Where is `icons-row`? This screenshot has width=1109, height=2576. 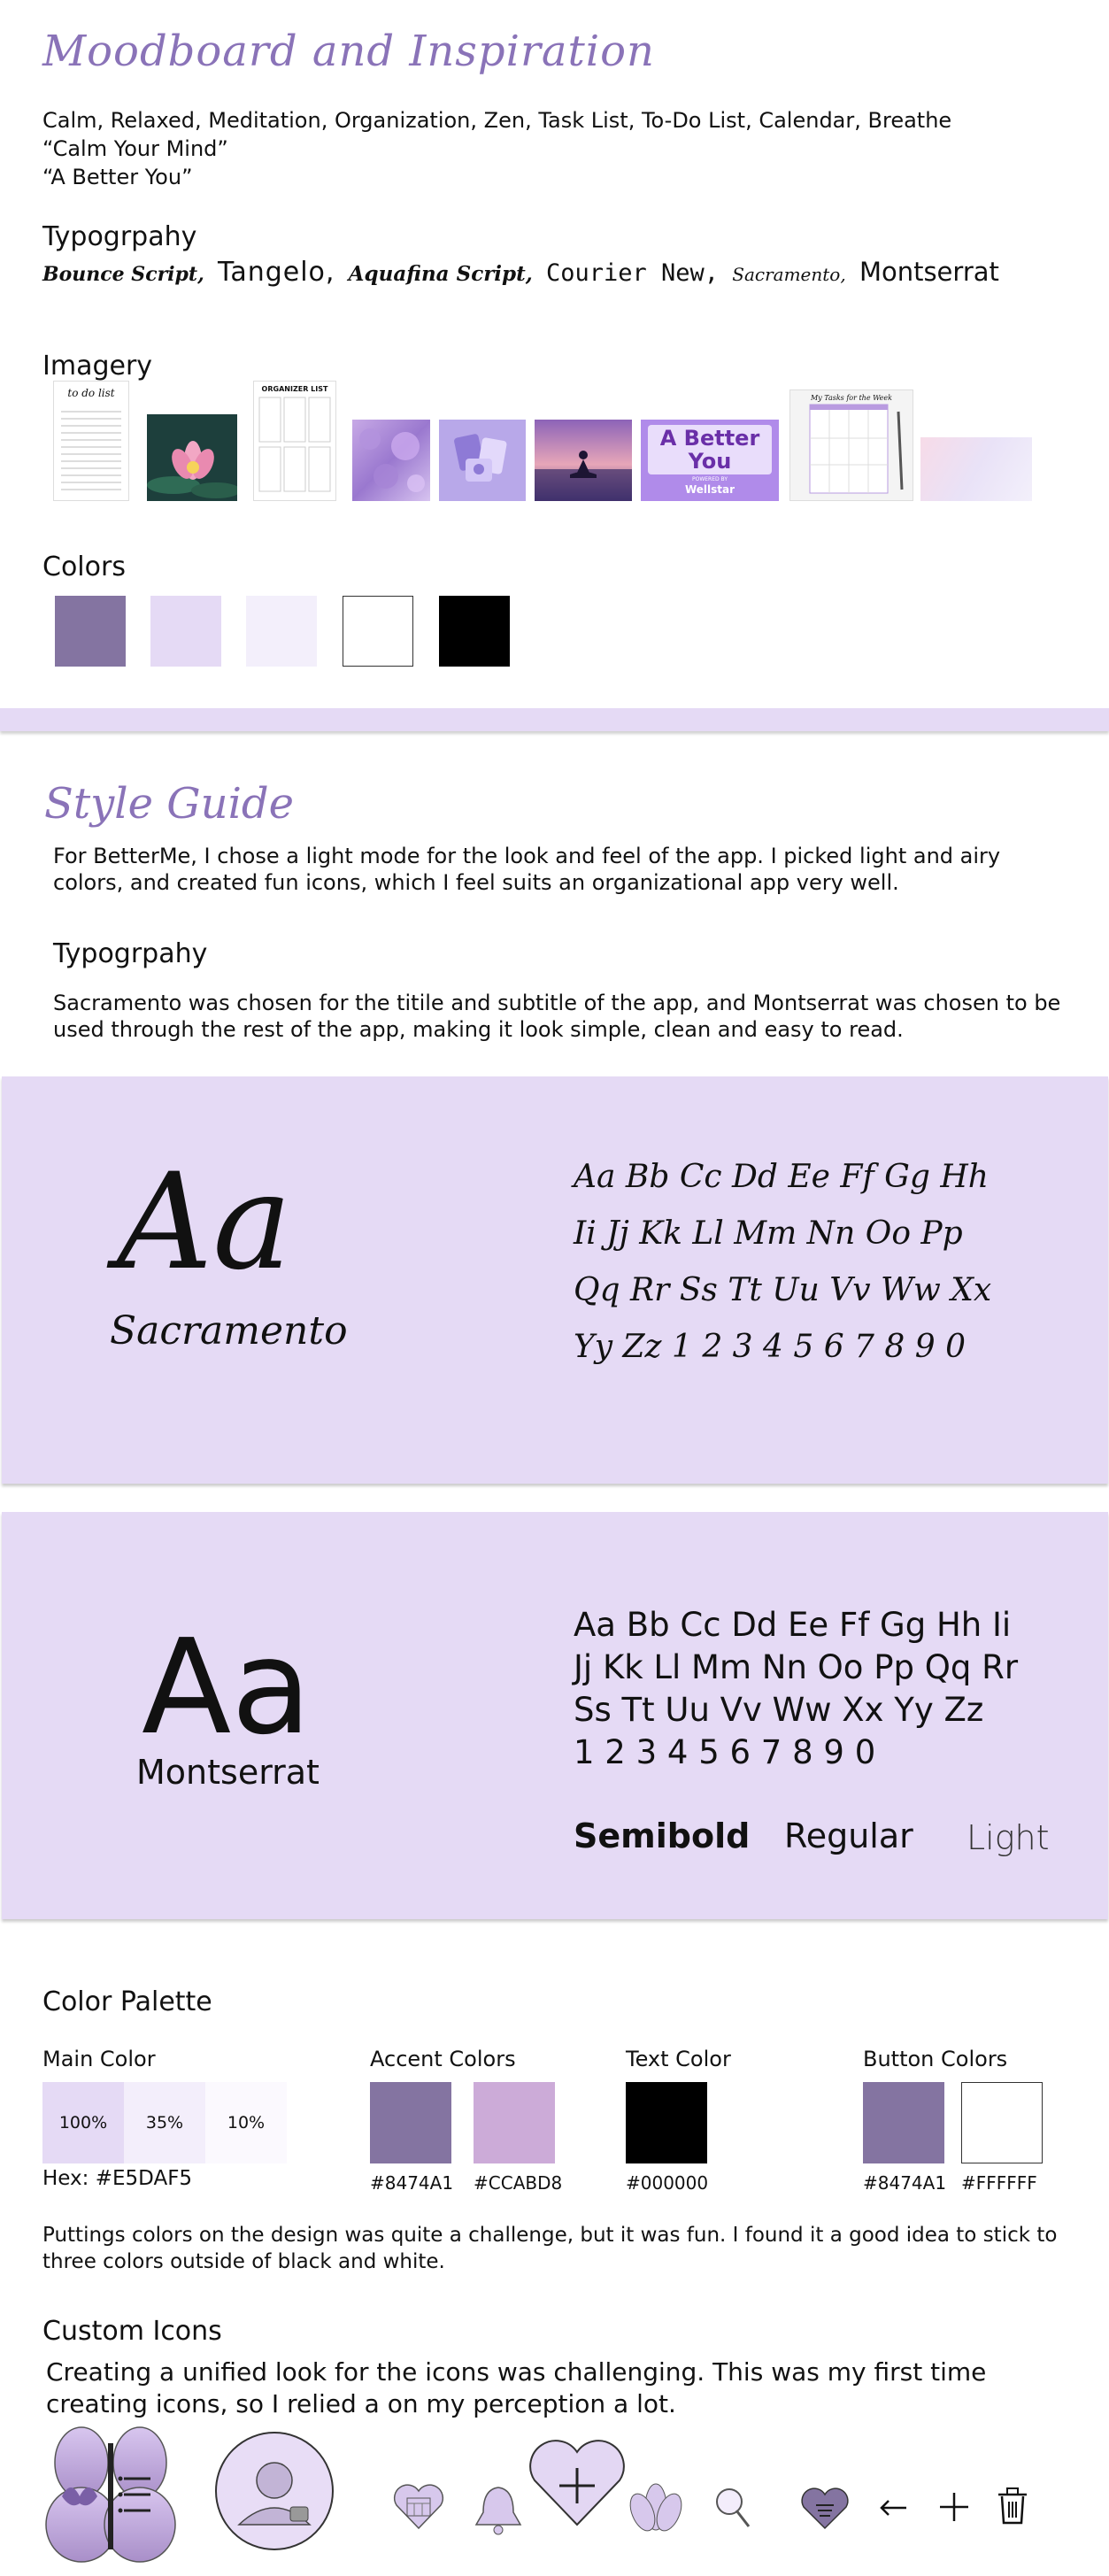
icons-row is located at coordinates (557, 2496).